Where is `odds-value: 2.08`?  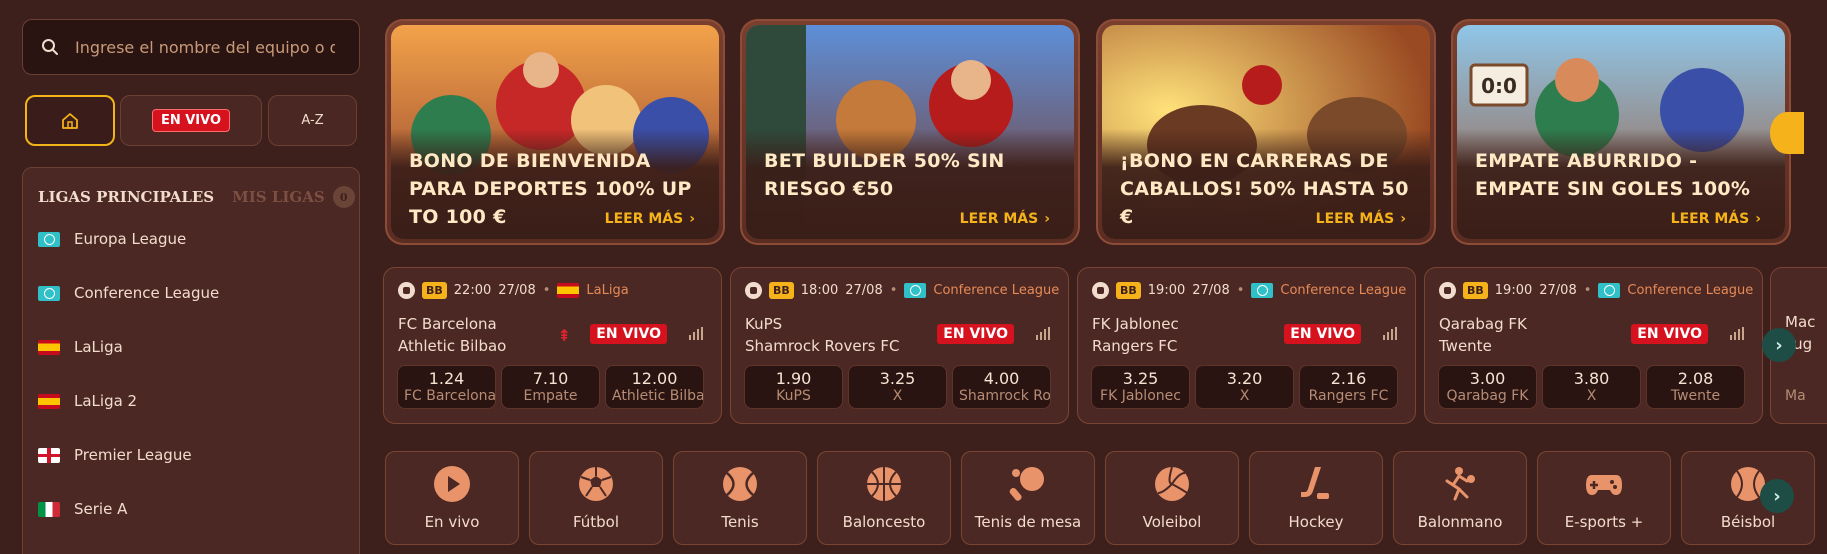 odds-value: 2.08 is located at coordinates (1695, 378).